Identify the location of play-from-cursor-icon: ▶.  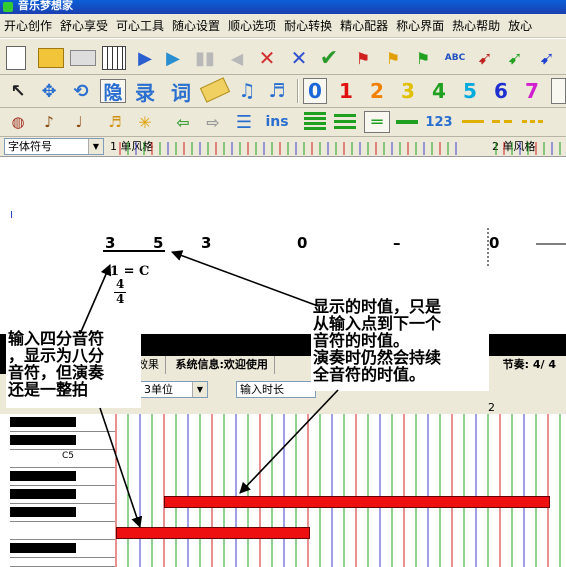
(173, 58).